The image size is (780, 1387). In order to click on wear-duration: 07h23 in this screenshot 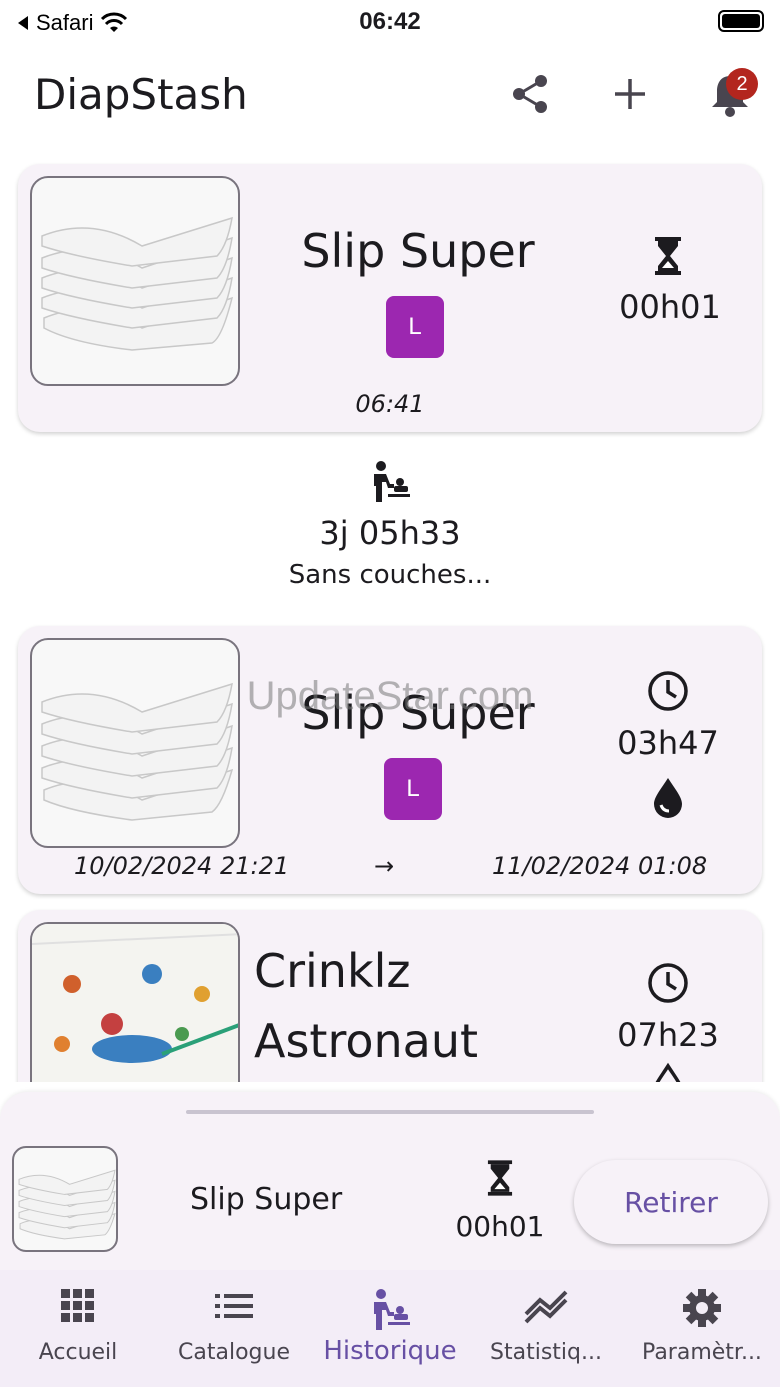, I will do `click(668, 1035)`.